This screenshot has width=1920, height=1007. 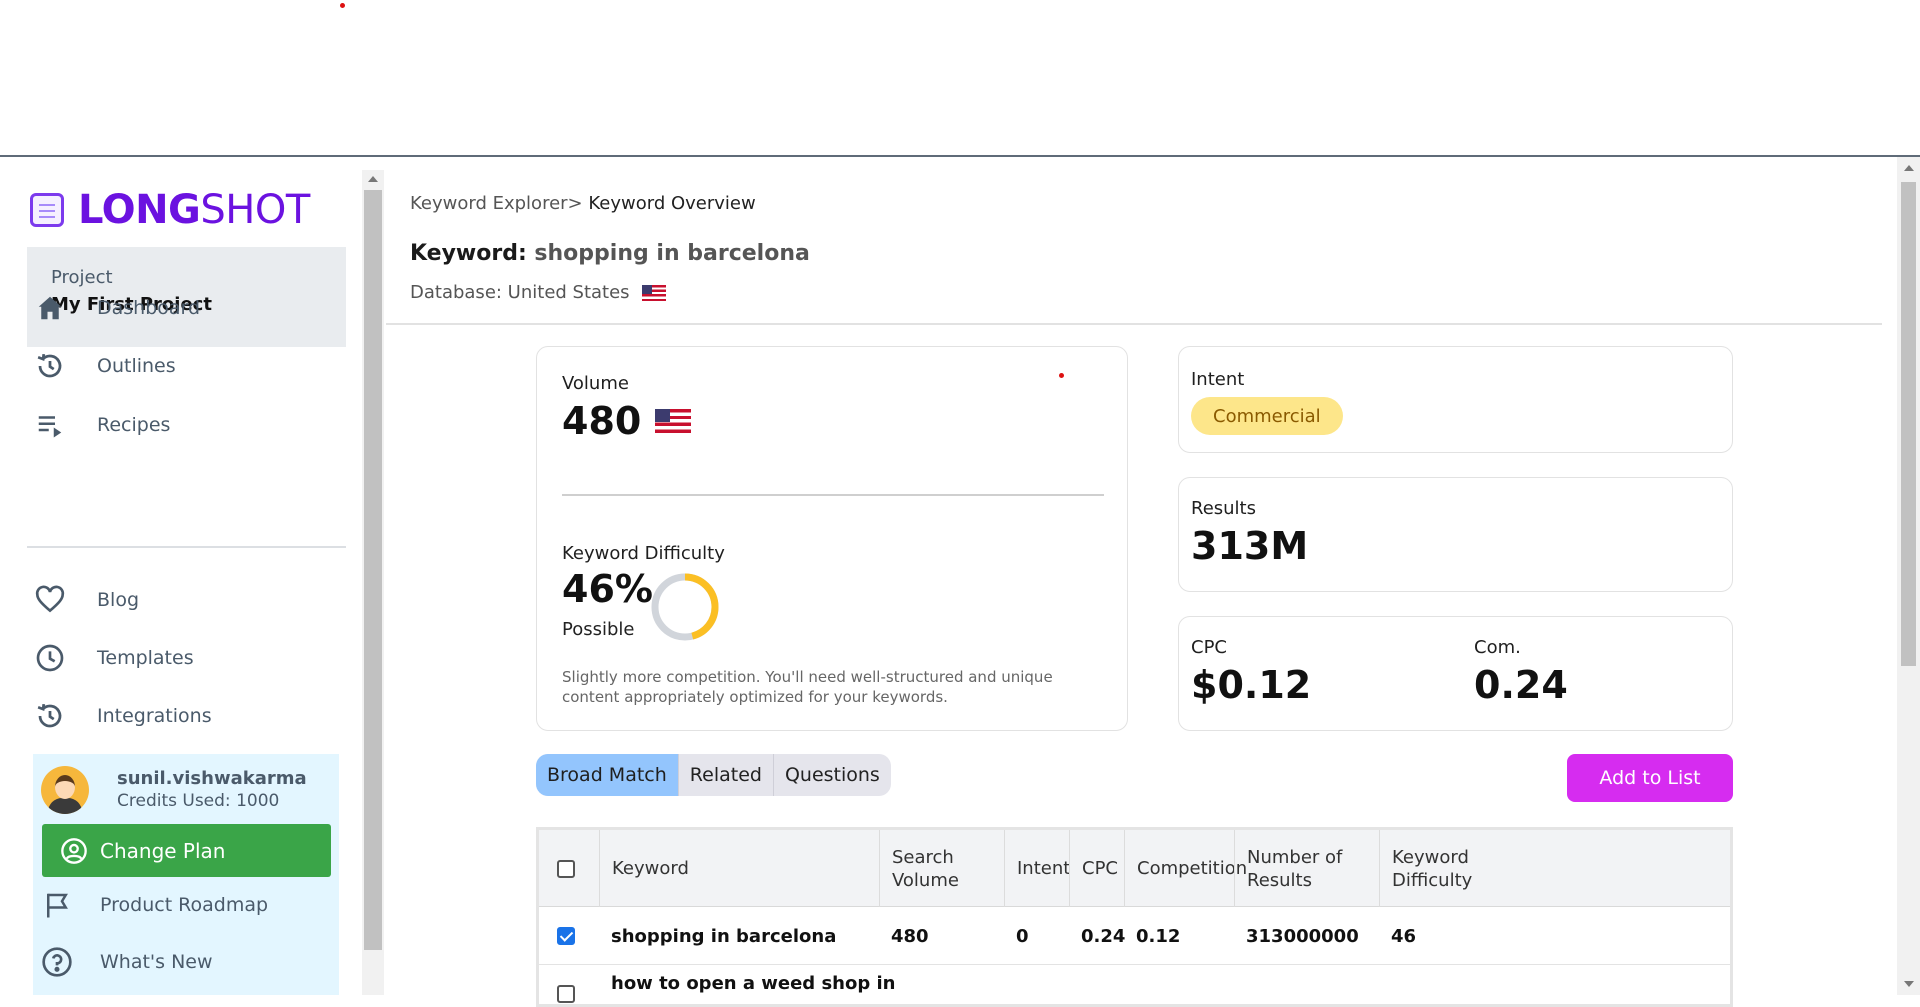 What do you see at coordinates (1250, 546) in the screenshot?
I see `results-value: 313M` at bounding box center [1250, 546].